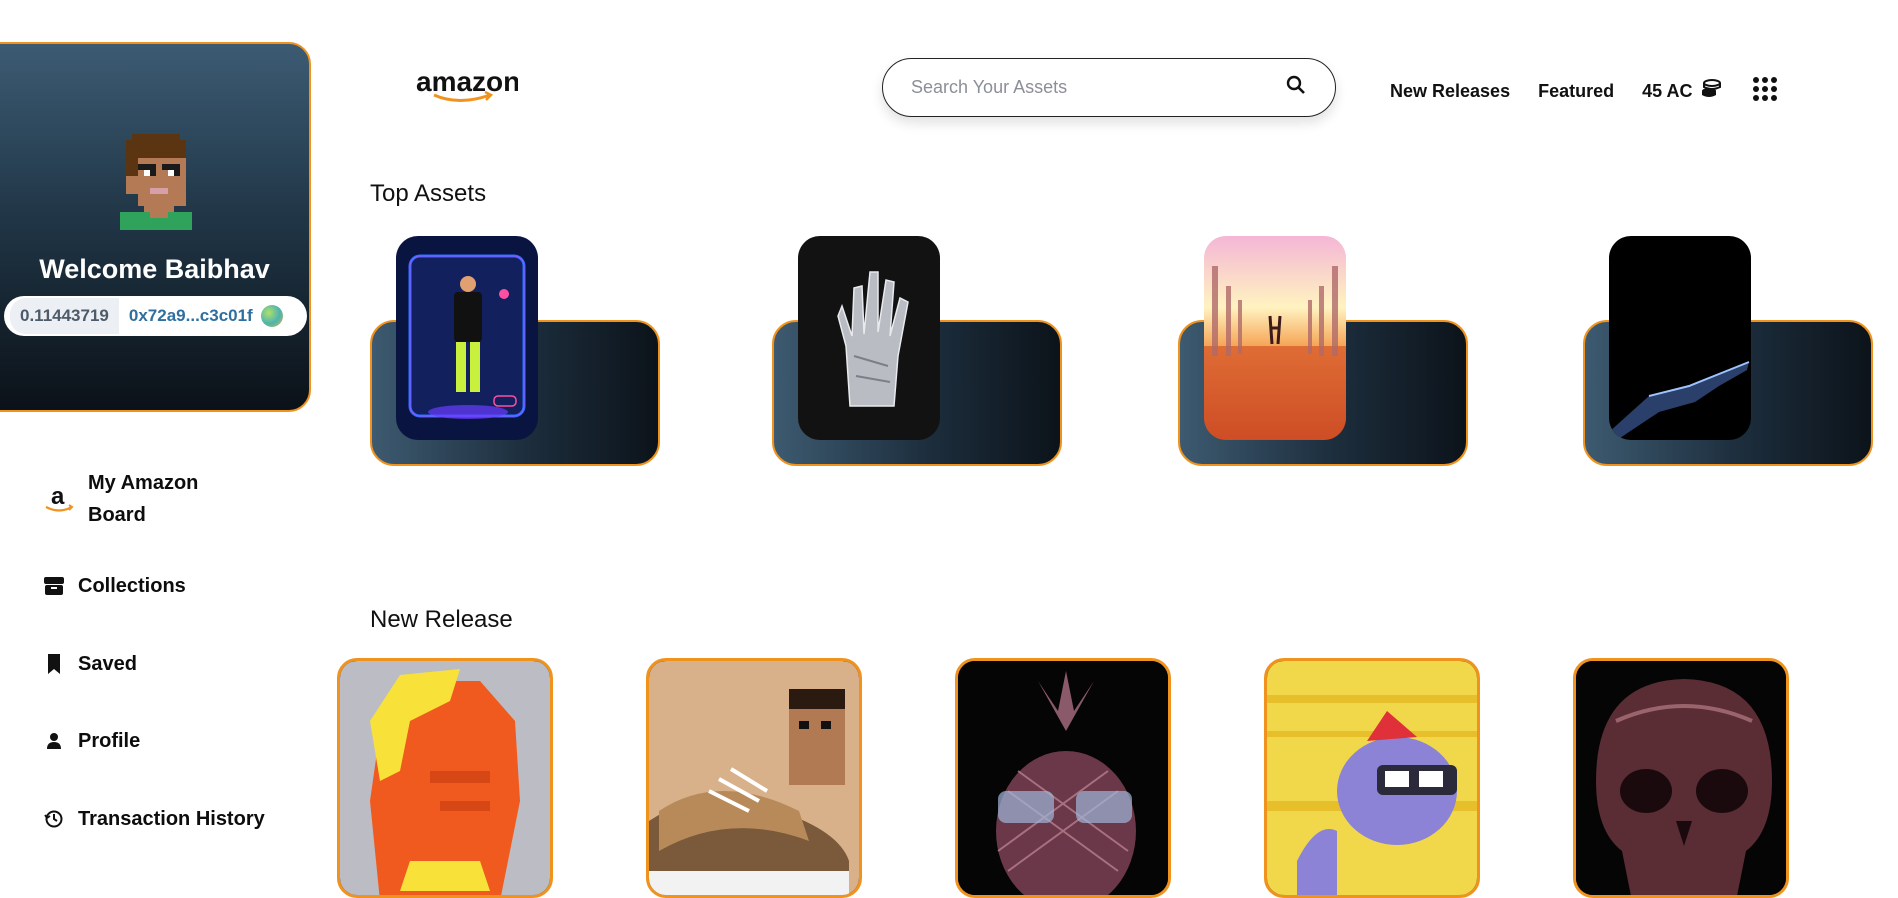 This screenshot has height=898, width=1898. What do you see at coordinates (156, 182) in the screenshot?
I see `avatar` at bounding box center [156, 182].